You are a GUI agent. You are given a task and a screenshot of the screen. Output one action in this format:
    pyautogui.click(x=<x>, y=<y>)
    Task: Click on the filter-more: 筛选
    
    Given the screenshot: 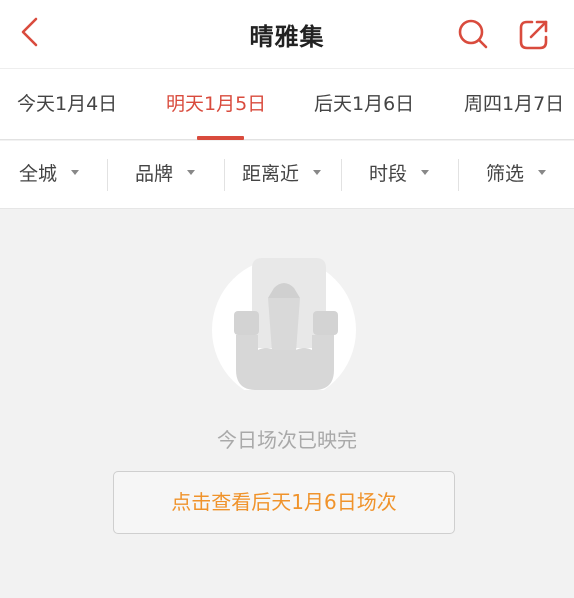 What is the action you would take?
    pyautogui.click(x=516, y=174)
    